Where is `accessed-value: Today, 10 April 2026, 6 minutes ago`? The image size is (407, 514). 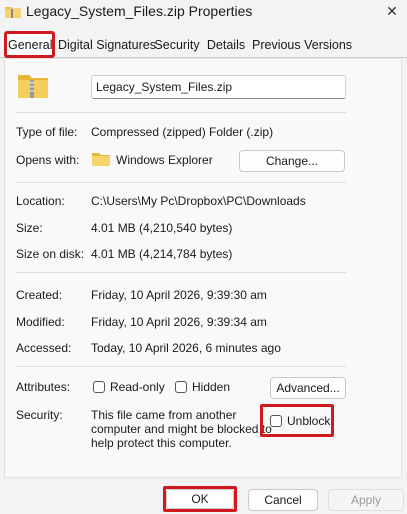
accessed-value: Today, 10 April 2026, 6 minutes ago is located at coordinates (186, 348).